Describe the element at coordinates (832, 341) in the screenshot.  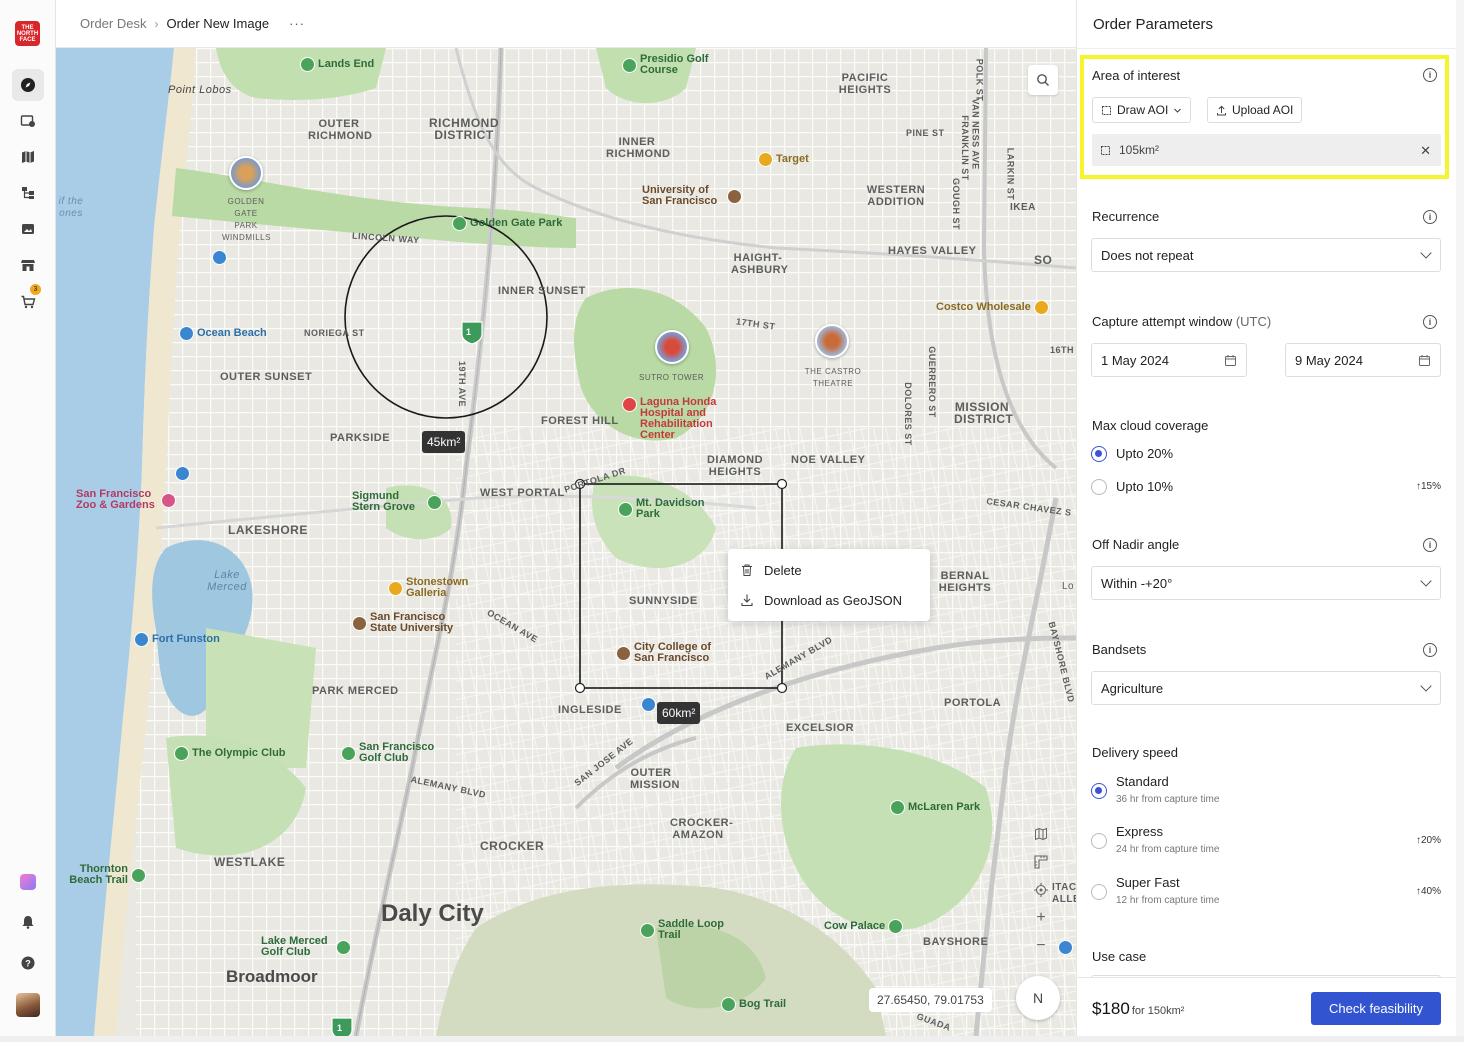
I see `castro-theatre-landmark` at that location.